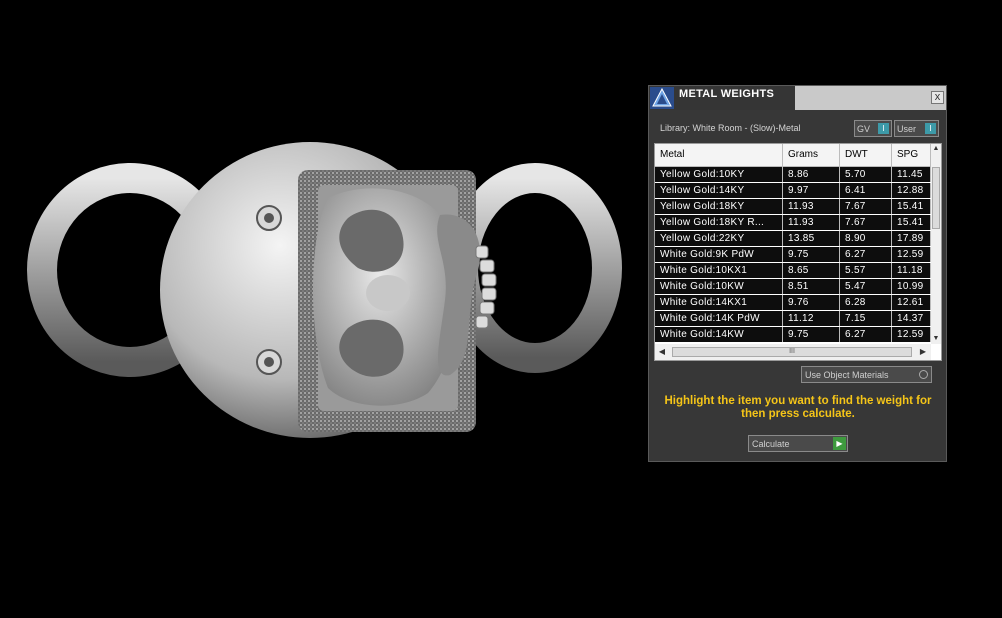  I want to click on horizontal-scroll-thumb: III, so click(792, 352).